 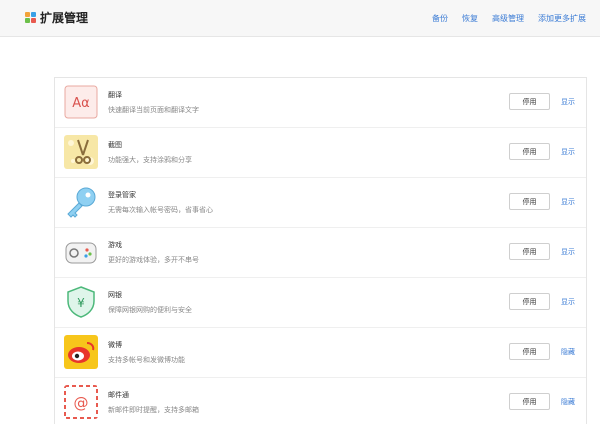 What do you see at coordinates (64, 18) in the screenshot?
I see `page-title: 扩展管理` at bounding box center [64, 18].